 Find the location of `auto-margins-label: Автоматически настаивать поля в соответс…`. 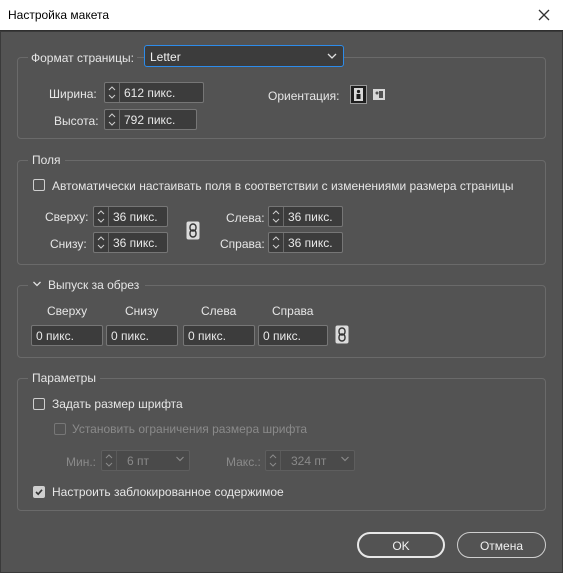

auto-margins-label: Автоматически настаивать поля в соответс… is located at coordinates (283, 186).